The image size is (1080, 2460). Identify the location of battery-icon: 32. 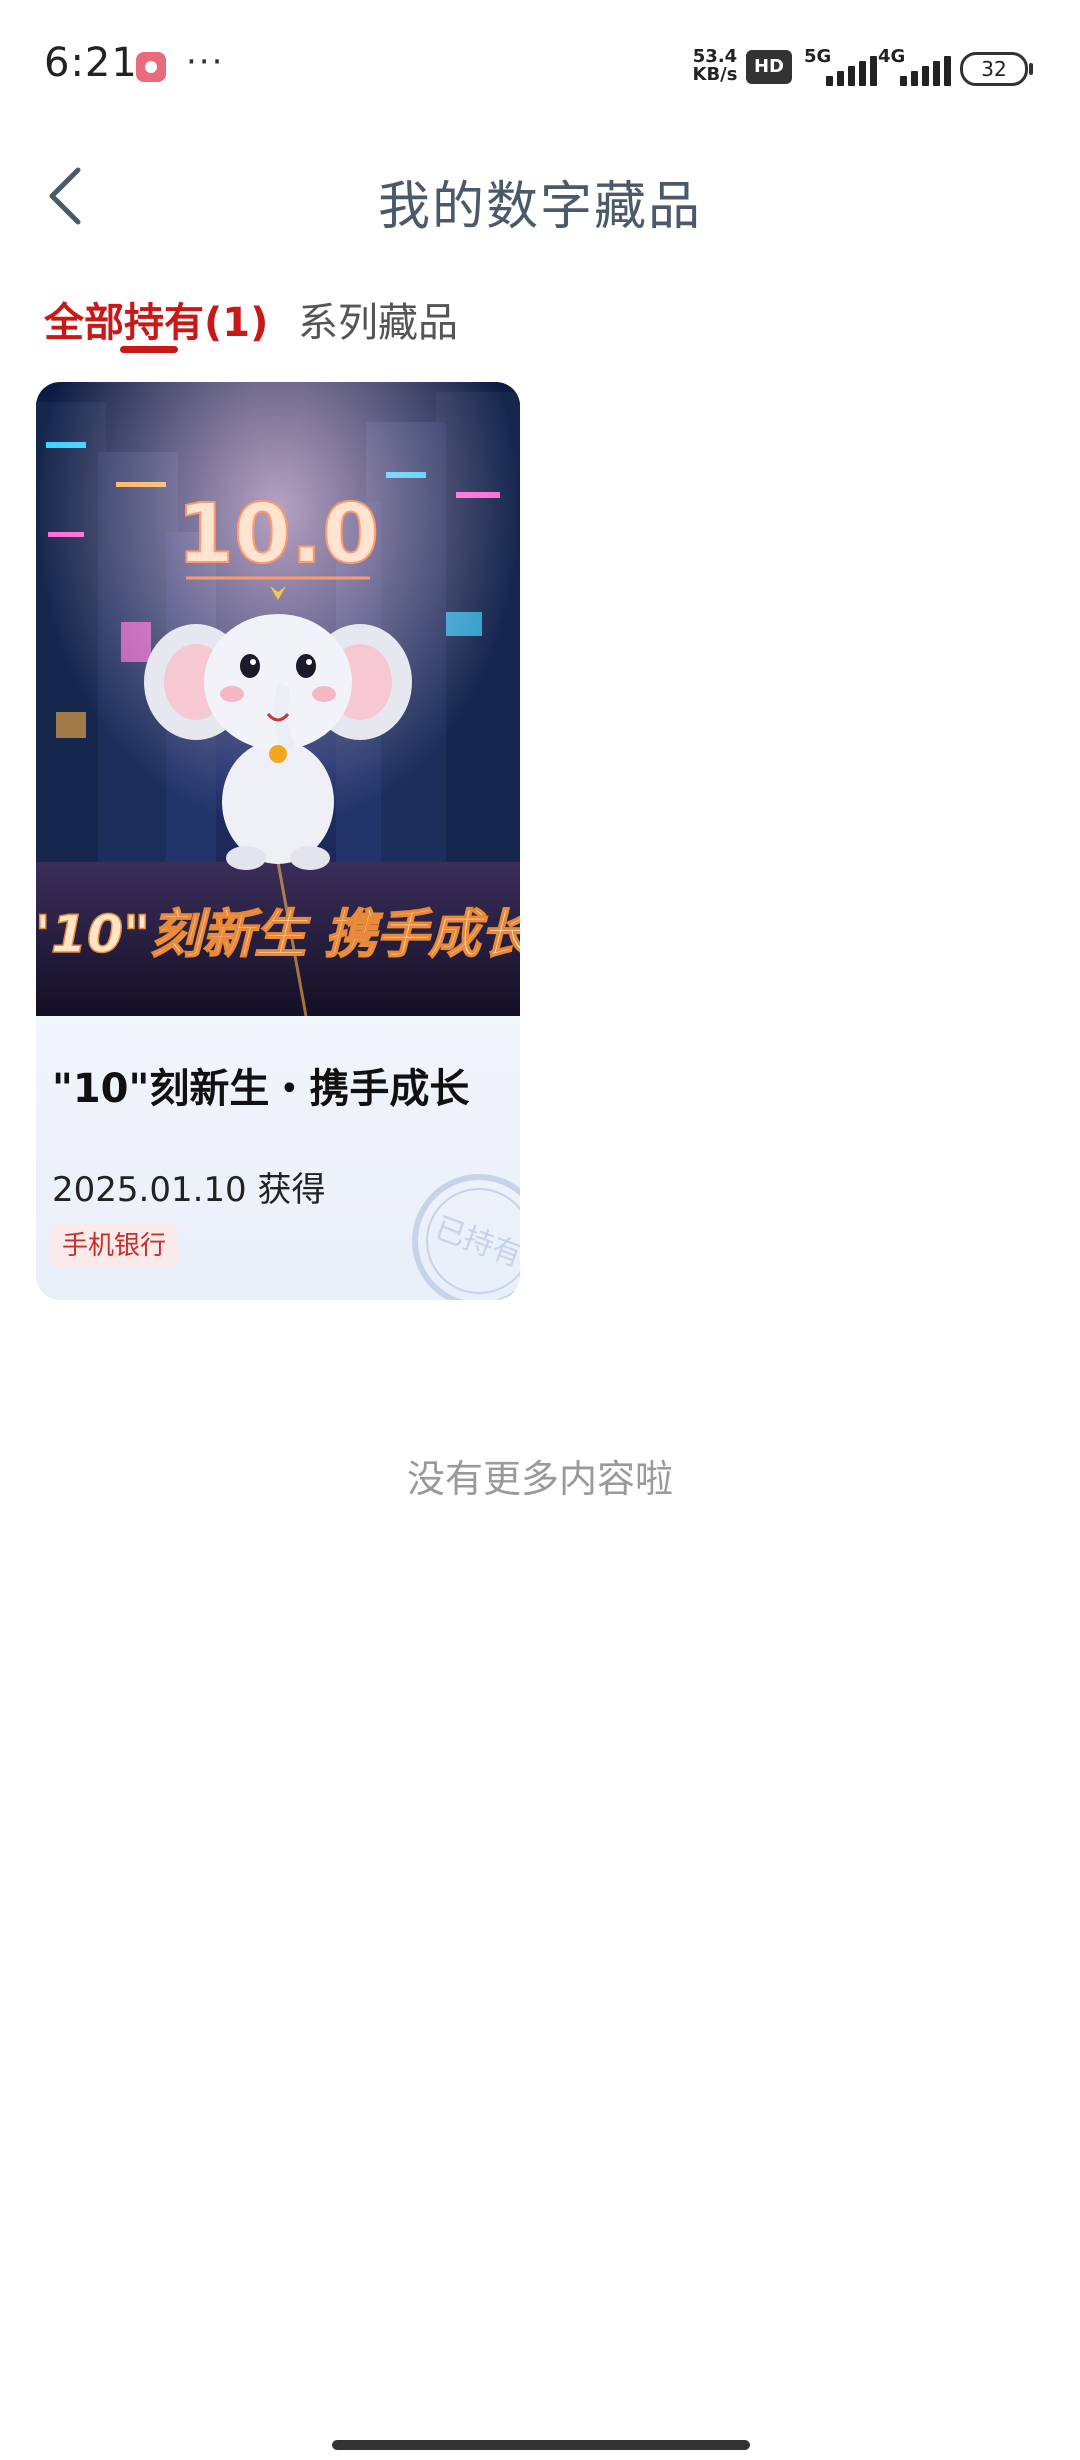
(996, 69).